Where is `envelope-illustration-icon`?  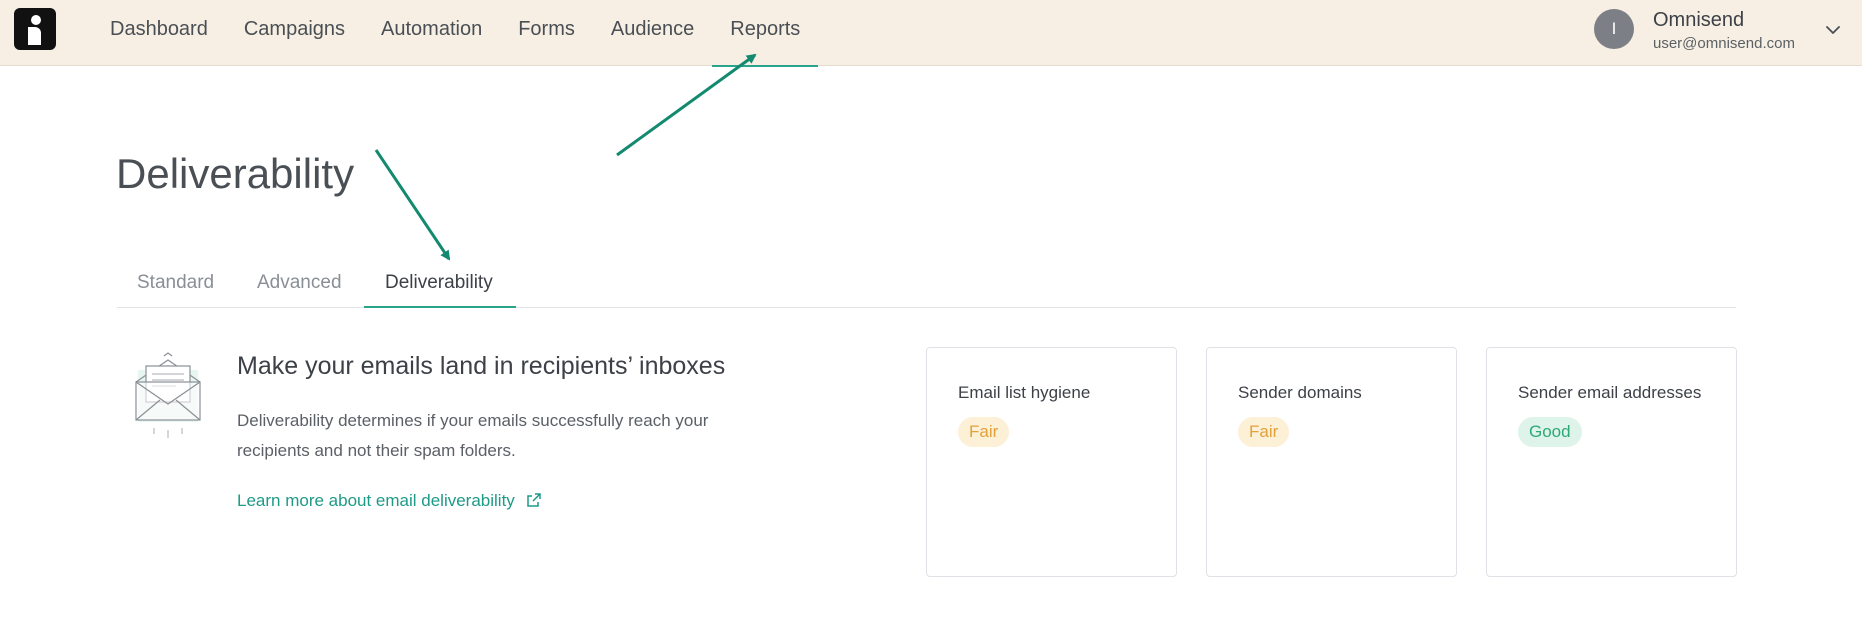 envelope-illustration-icon is located at coordinates (168, 395).